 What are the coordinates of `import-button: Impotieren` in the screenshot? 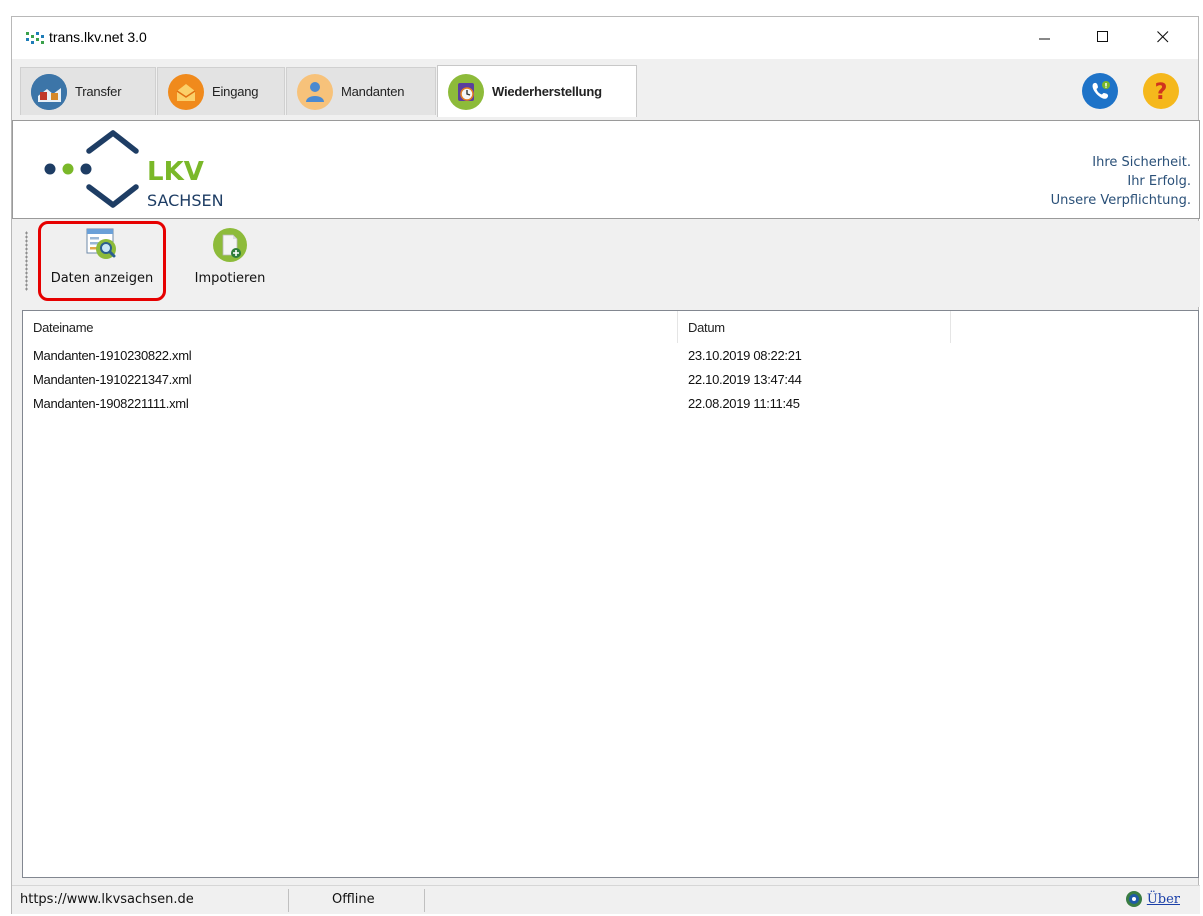 It's located at (230, 262).